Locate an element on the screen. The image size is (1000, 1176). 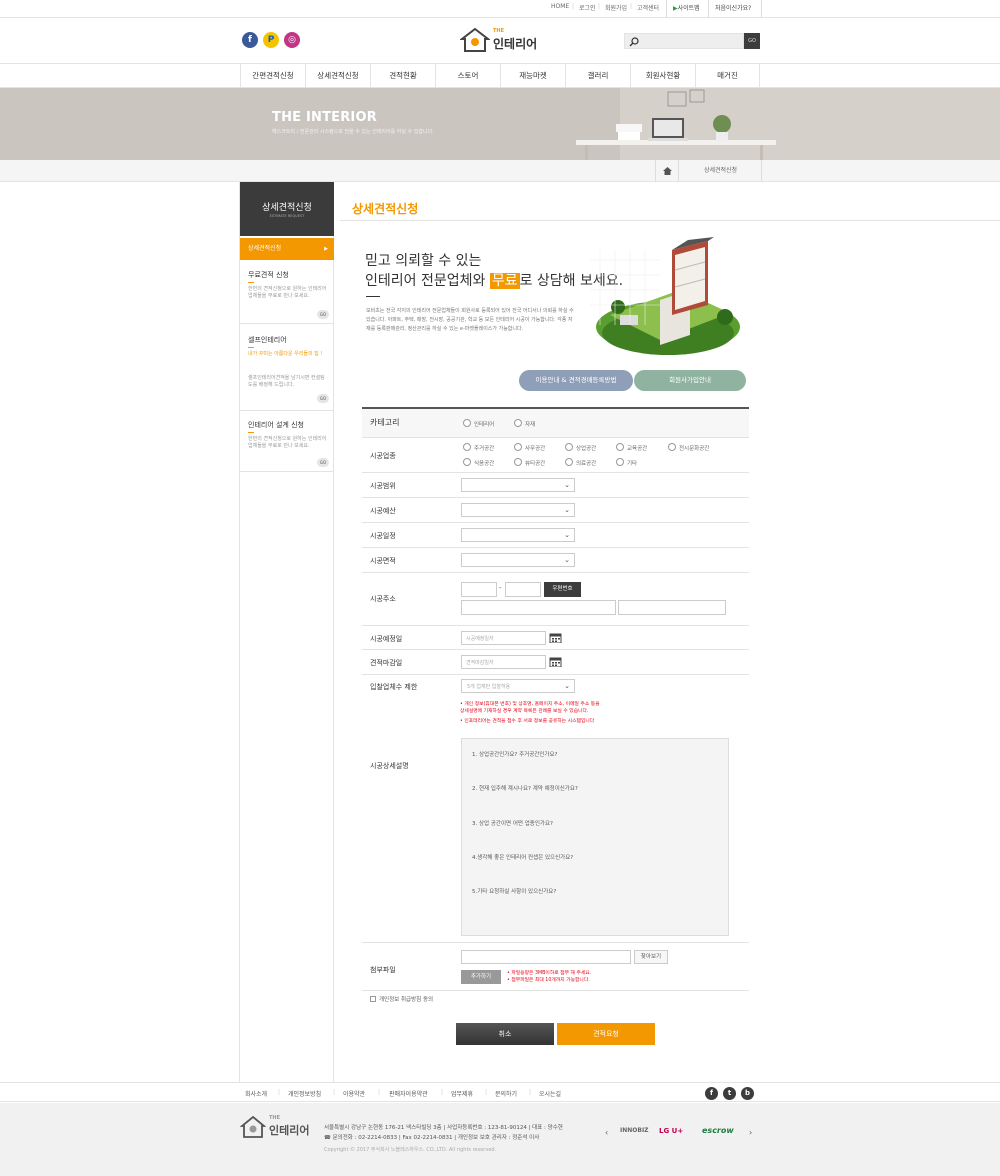
area-select: ⌄ is located at coordinates (518, 560).